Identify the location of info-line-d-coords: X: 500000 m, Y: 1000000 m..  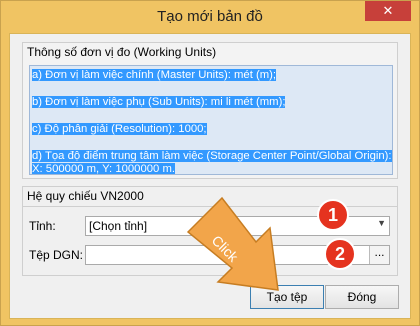
(103, 169).